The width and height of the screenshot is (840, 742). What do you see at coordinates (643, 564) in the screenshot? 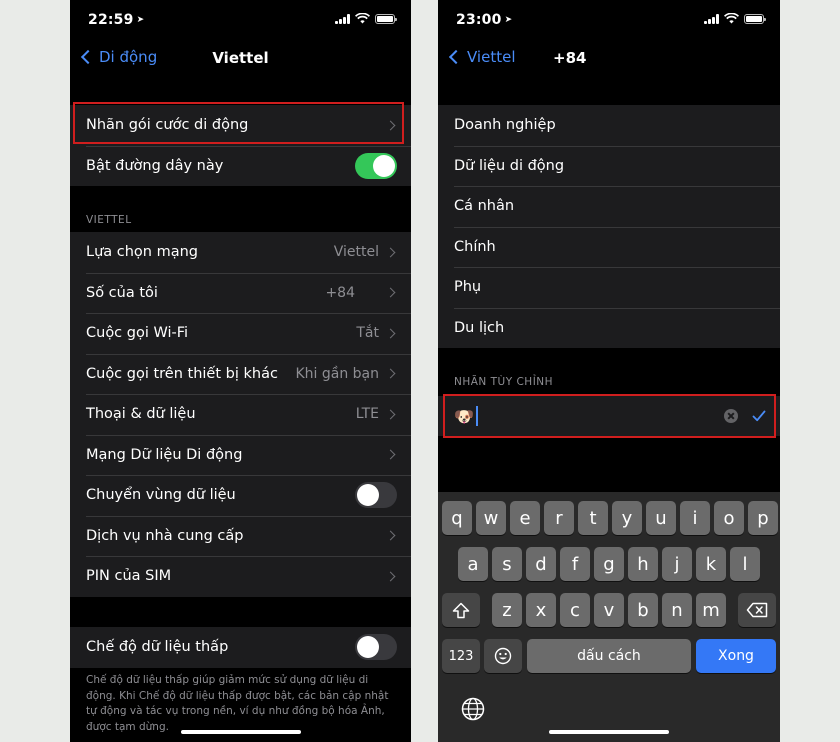
I see `key-h: h` at bounding box center [643, 564].